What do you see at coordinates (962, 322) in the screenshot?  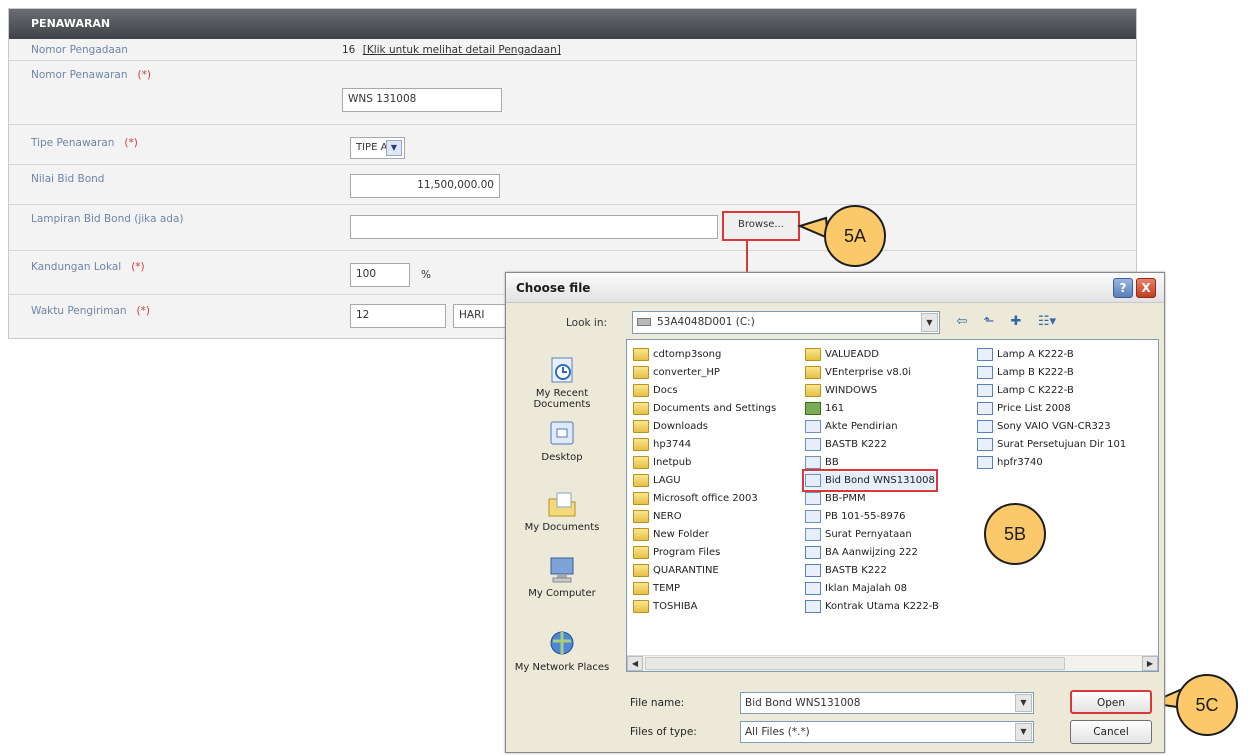 I see `back-icon: ⇦` at bounding box center [962, 322].